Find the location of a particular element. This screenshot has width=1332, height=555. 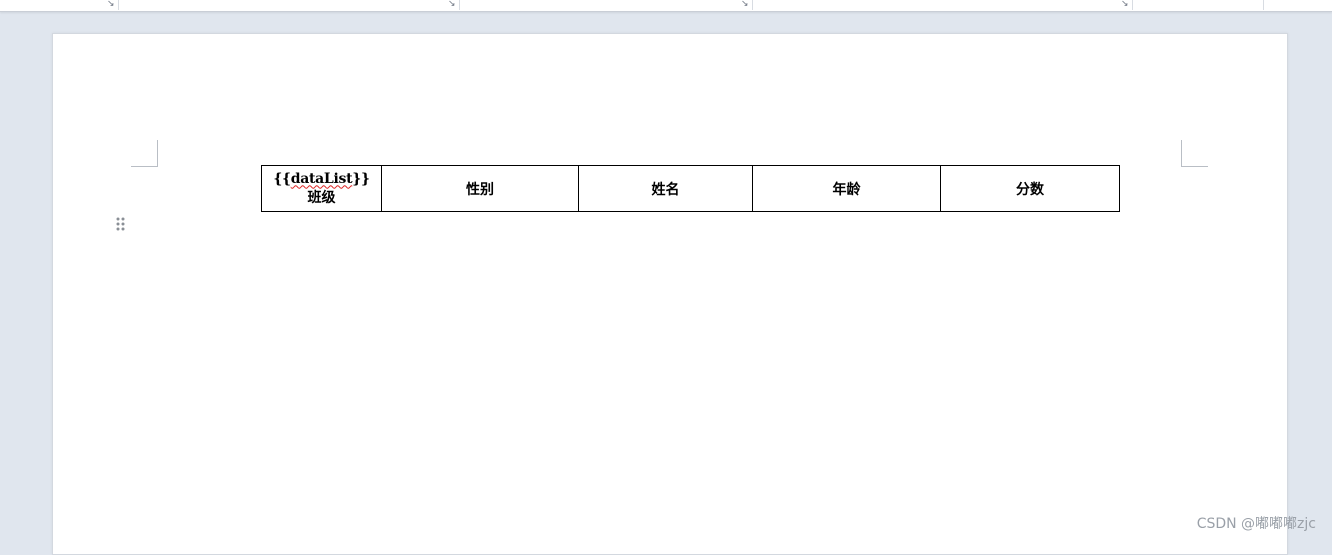

table-cell-score: 分数 is located at coordinates (1030, 188).